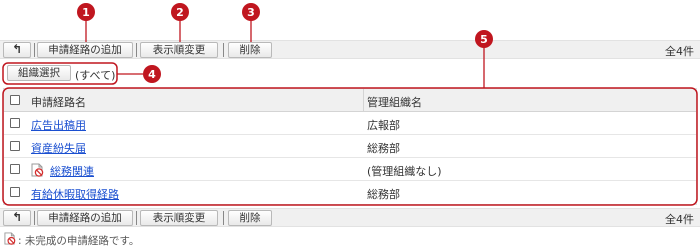 The height and width of the screenshot is (249, 700). What do you see at coordinates (350, 192) in the screenshot?
I see `table-row: 有給休暇取得経路 総務部` at bounding box center [350, 192].